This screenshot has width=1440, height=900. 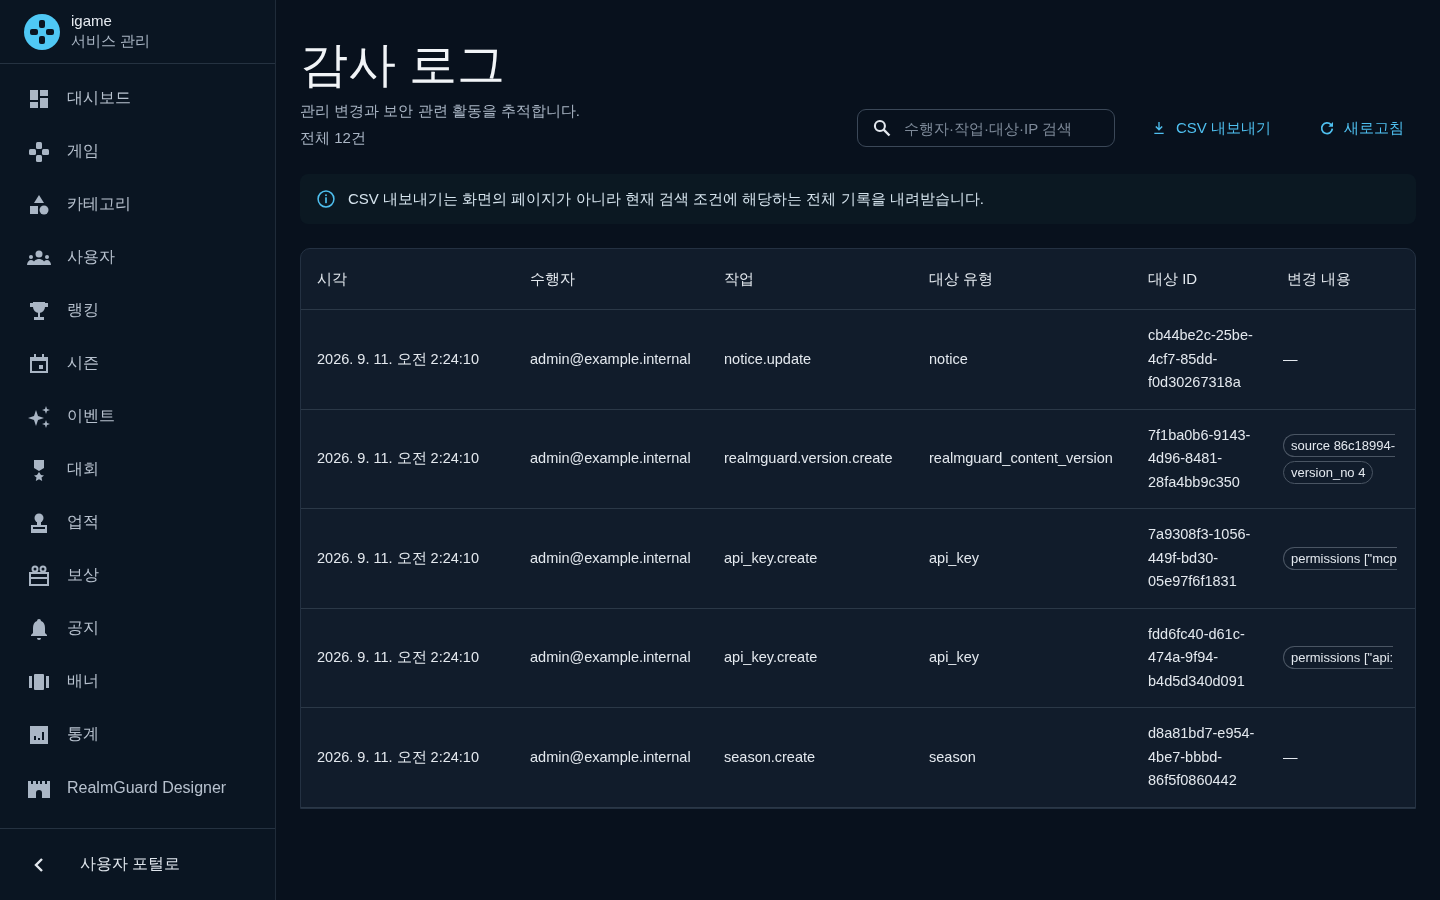 I want to click on info-message: CSV 내보내기는 화면의 페이지가 아니라 현재 검색 조건에 해당하는 전체 기록을 내려받습니다., so click(x=666, y=199).